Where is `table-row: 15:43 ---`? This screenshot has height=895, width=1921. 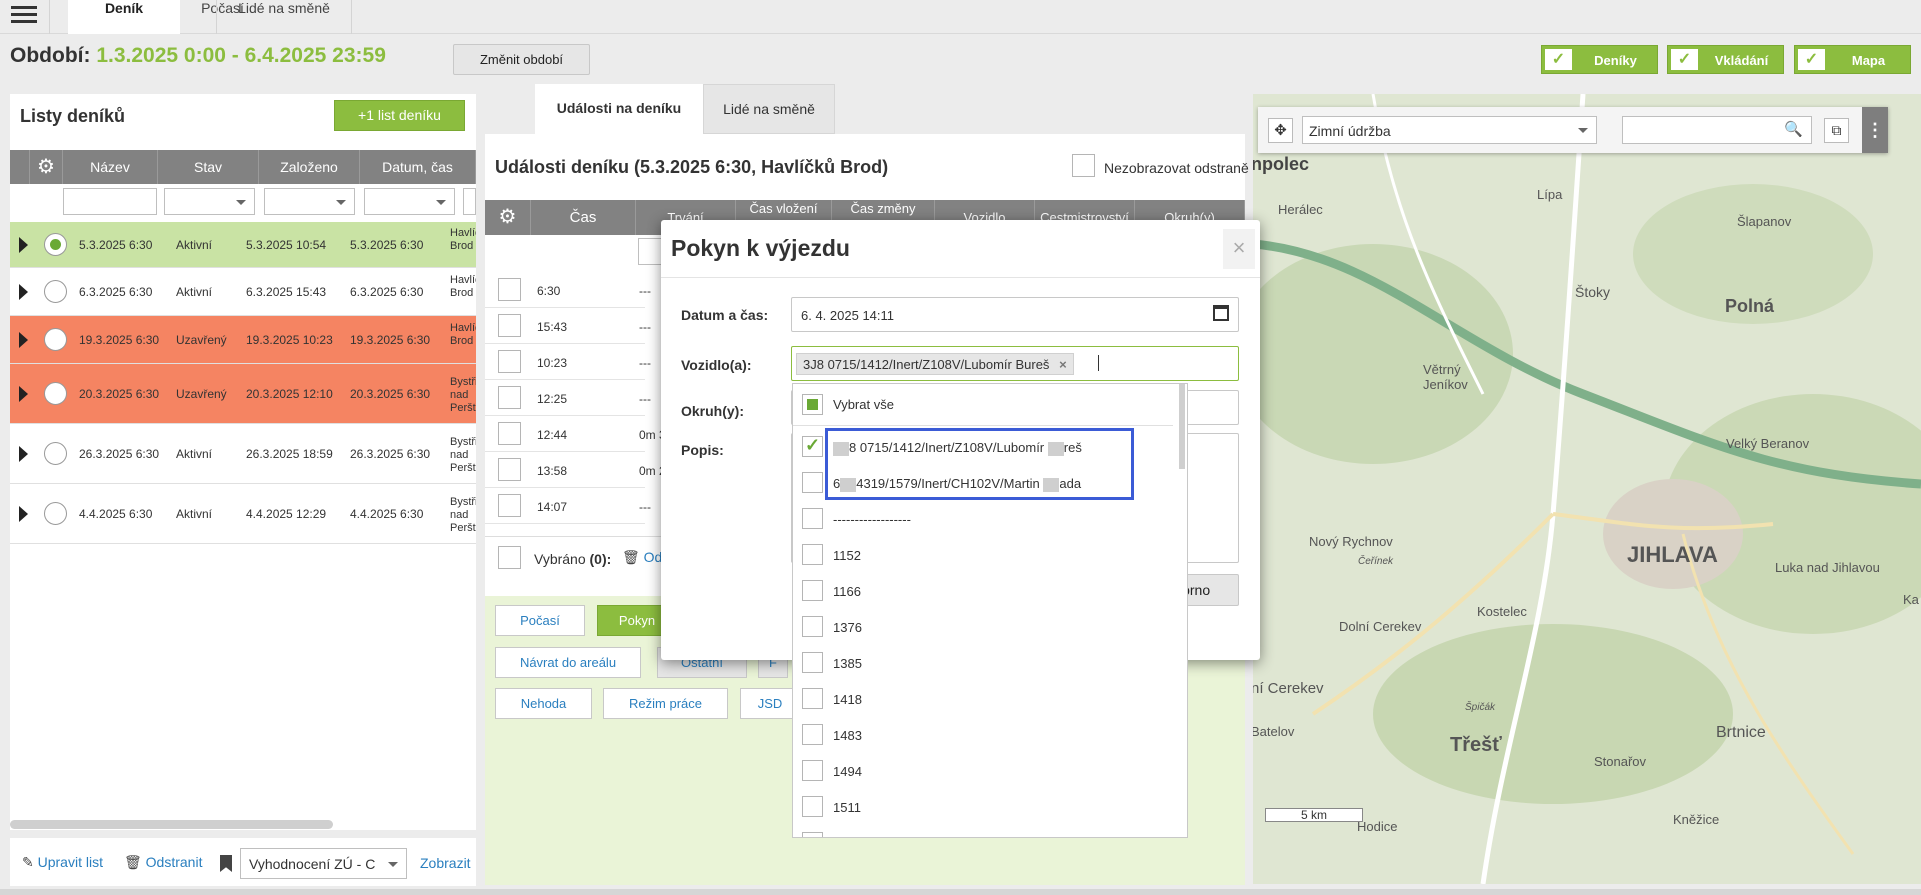
table-row: 15:43 --- is located at coordinates (568, 326).